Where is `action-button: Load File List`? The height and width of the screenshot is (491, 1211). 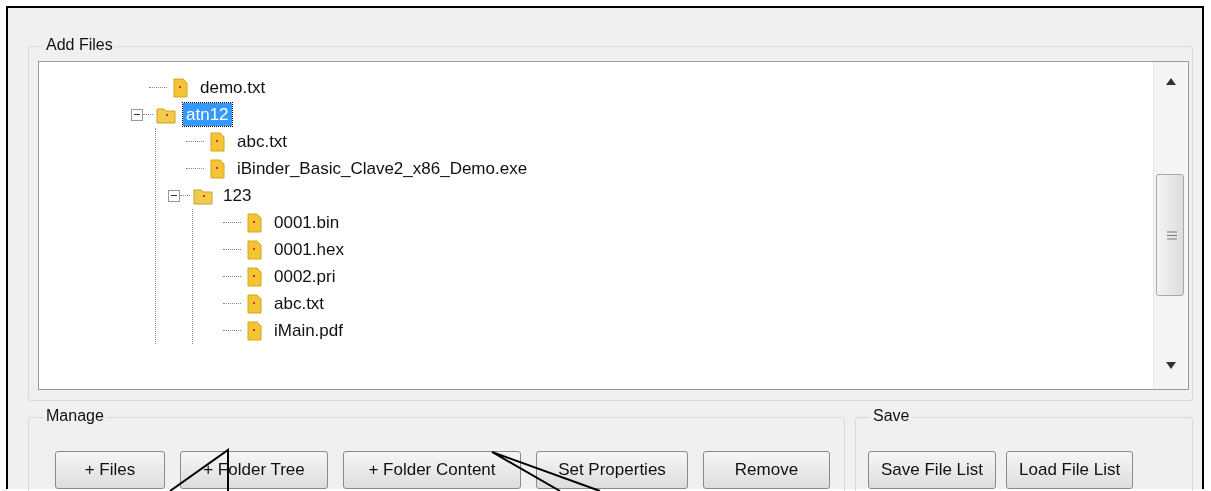
action-button: Load File List is located at coordinates (1070, 470).